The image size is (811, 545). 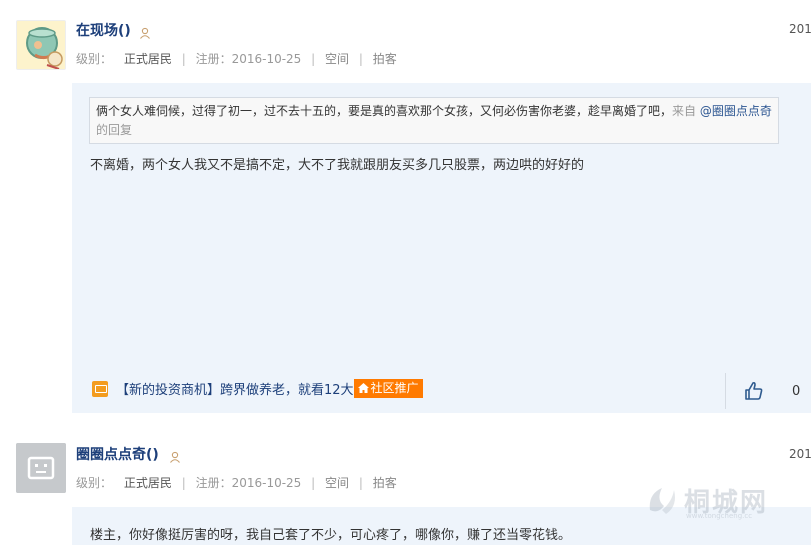 I want to click on promo-tag-label: 社区推广, so click(x=394, y=388).